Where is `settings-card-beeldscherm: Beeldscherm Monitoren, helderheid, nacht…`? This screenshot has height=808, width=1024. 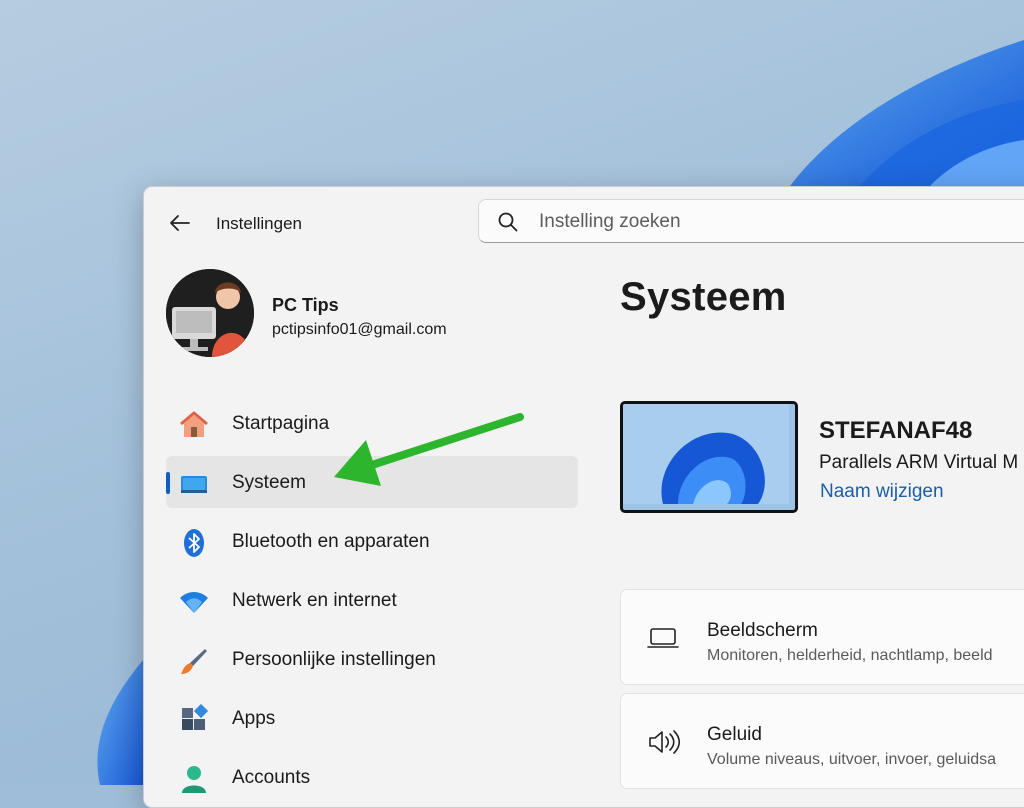
settings-card-beeldscherm: Beeldscherm Monitoren, helderheid, nacht… is located at coordinates (822, 637).